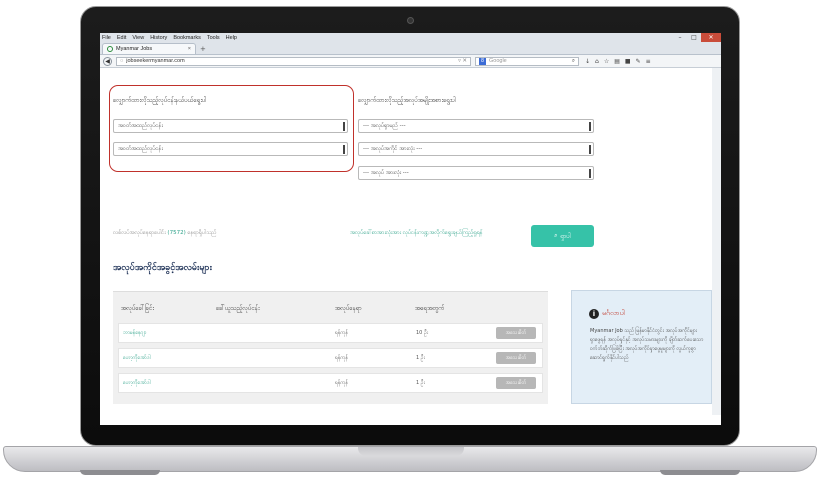 The image size is (820, 487). I want to click on laptop-notch, so click(411, 451).